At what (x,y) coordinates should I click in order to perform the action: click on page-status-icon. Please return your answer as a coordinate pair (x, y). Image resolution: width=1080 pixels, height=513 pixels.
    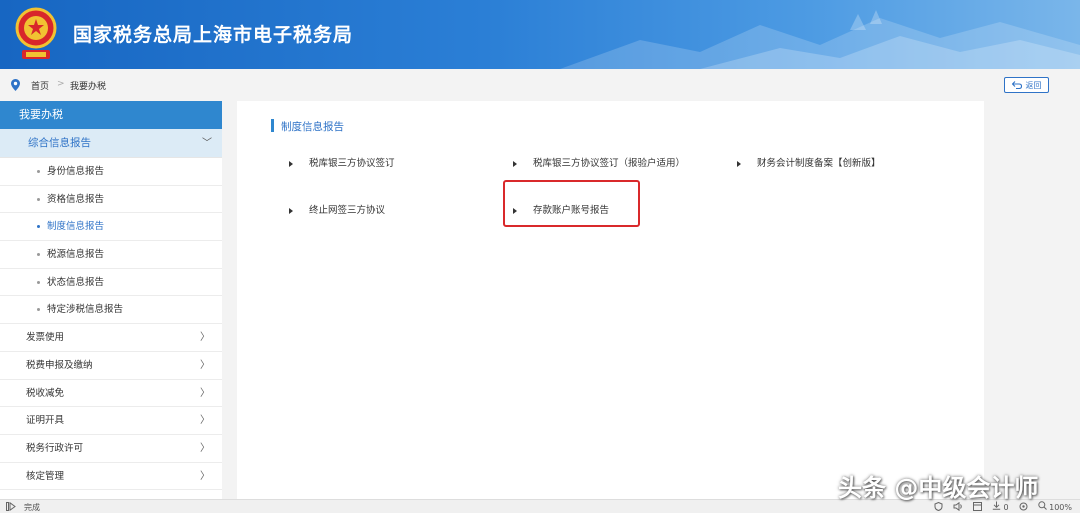
    Looking at the image, I should click on (11, 506).